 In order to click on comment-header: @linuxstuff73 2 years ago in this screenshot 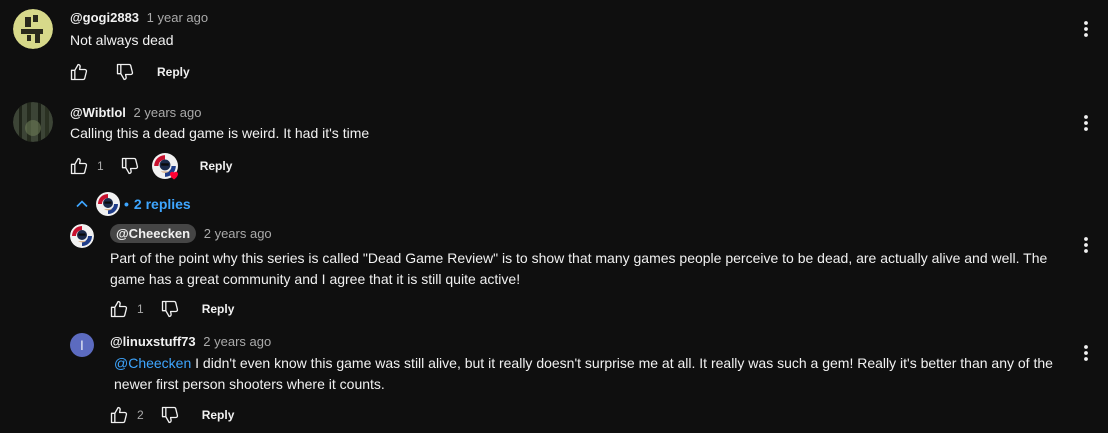, I will do `click(190, 341)`.